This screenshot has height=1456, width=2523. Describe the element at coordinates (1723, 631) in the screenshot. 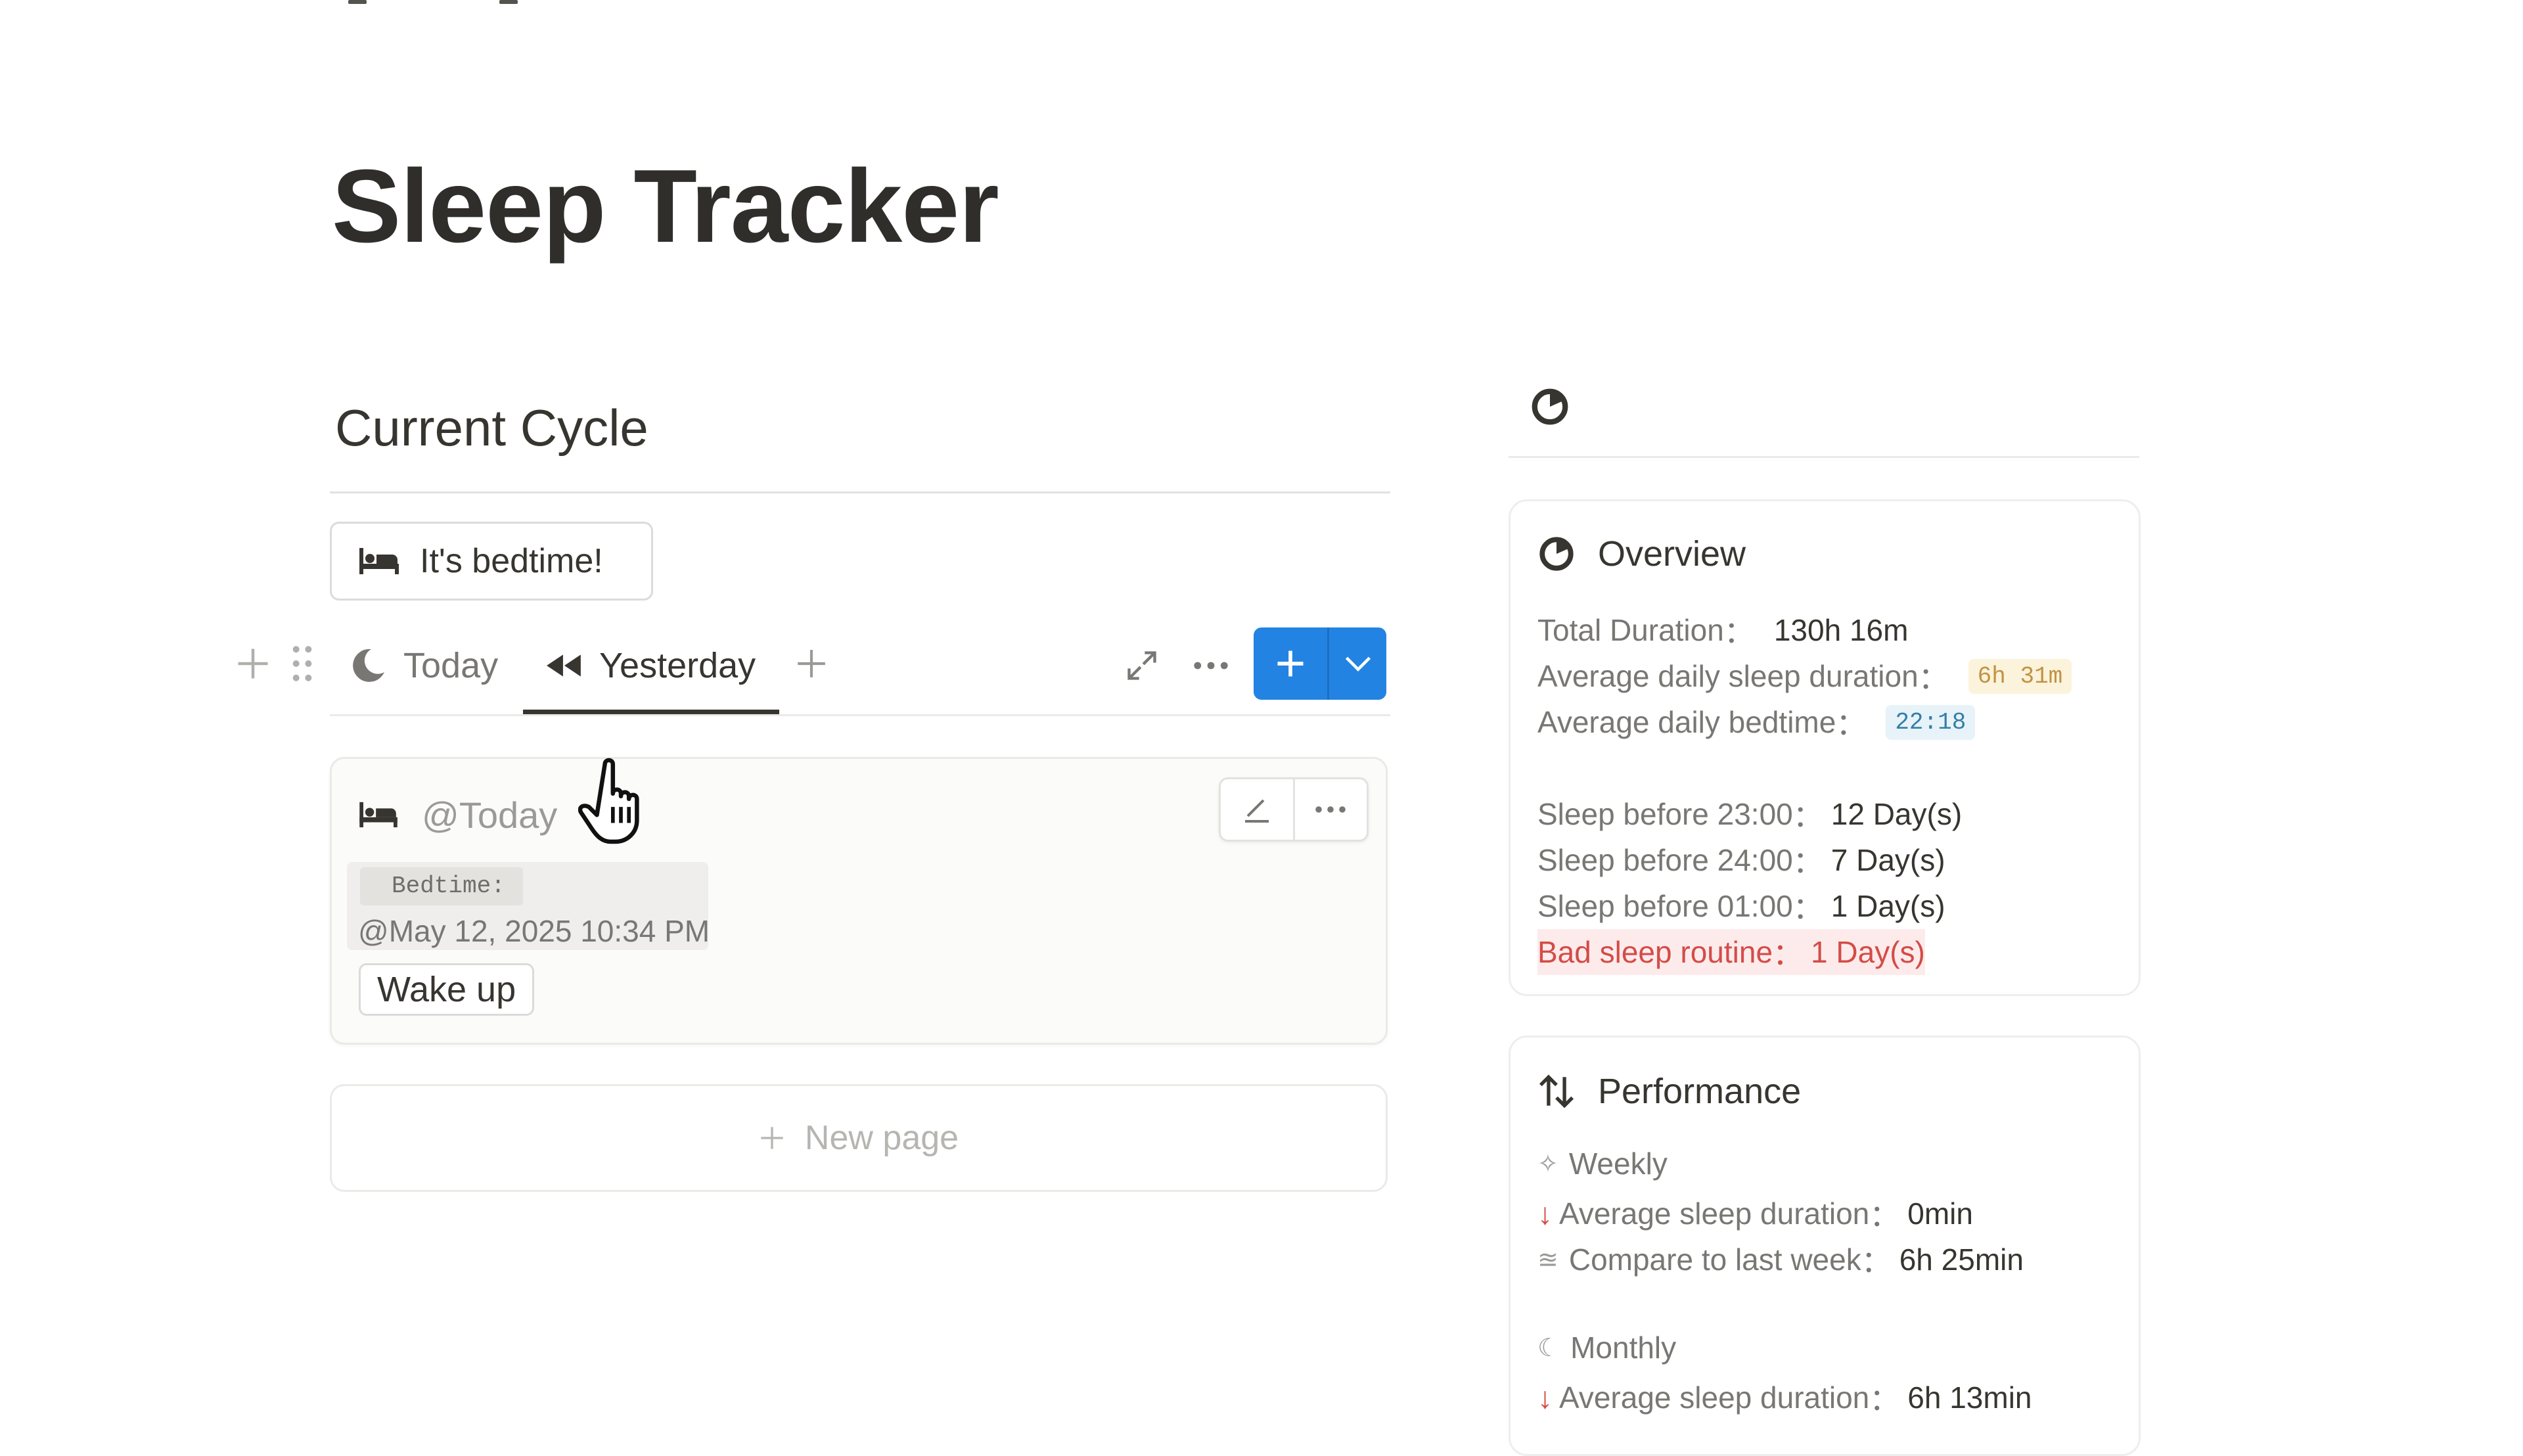

I see `total-duration: Total Duration： 130h 16m` at that location.